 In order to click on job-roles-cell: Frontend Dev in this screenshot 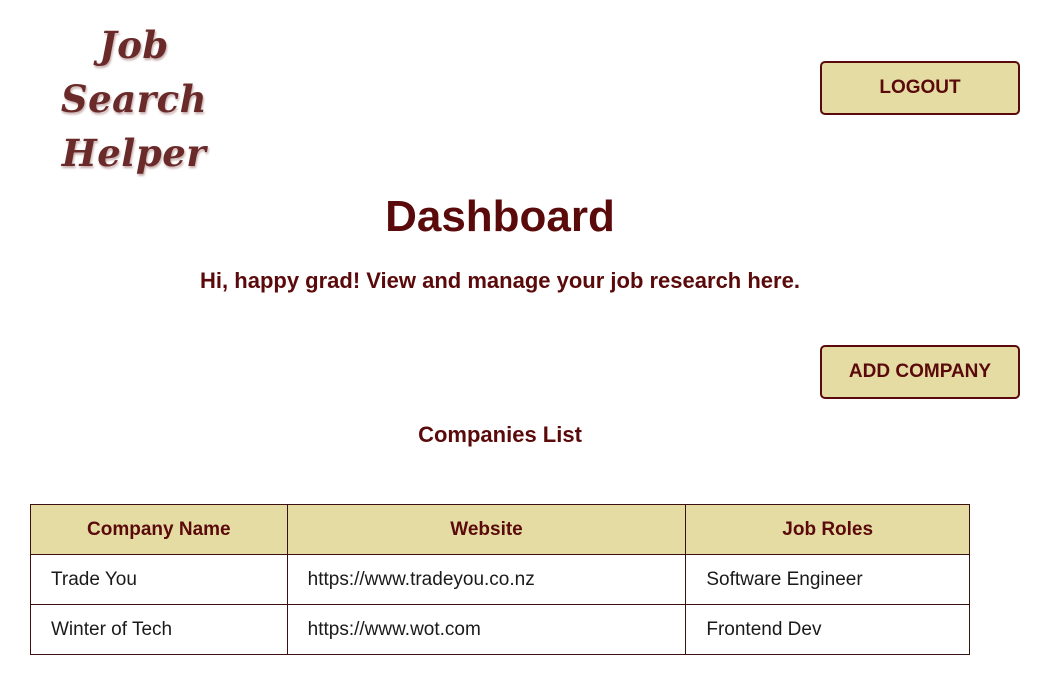, I will do `click(827, 629)`.